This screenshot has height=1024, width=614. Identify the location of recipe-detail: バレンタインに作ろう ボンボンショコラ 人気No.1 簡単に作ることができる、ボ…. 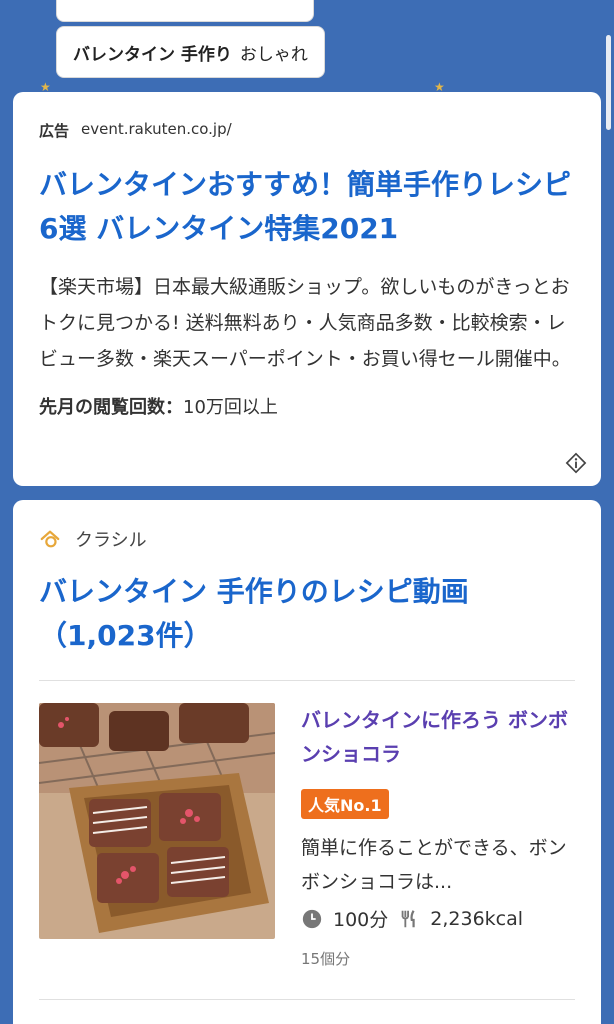
(438, 836).